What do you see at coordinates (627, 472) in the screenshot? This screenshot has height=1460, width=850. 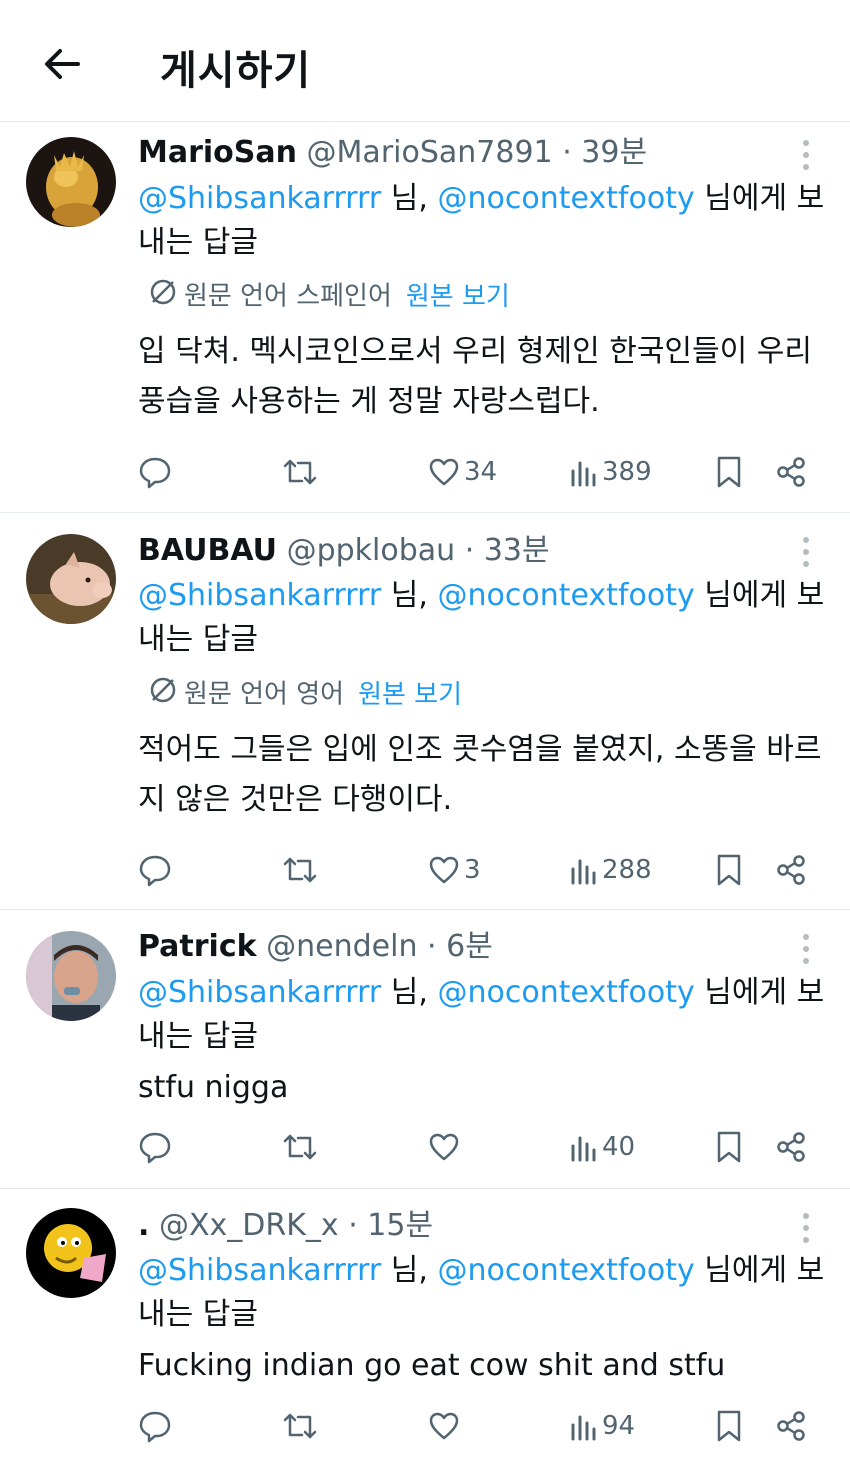 I see `view-count: 389` at bounding box center [627, 472].